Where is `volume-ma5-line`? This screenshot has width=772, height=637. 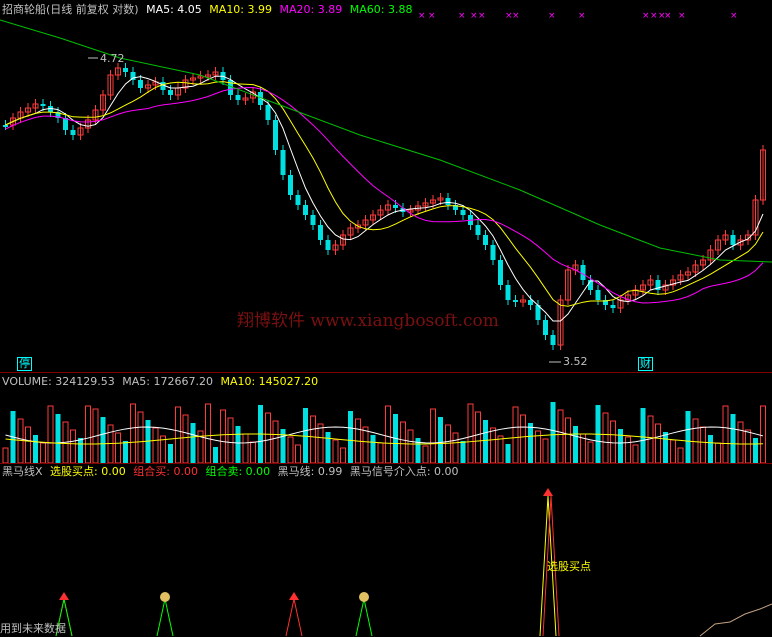
volume-ma5-line is located at coordinates (384, 435).